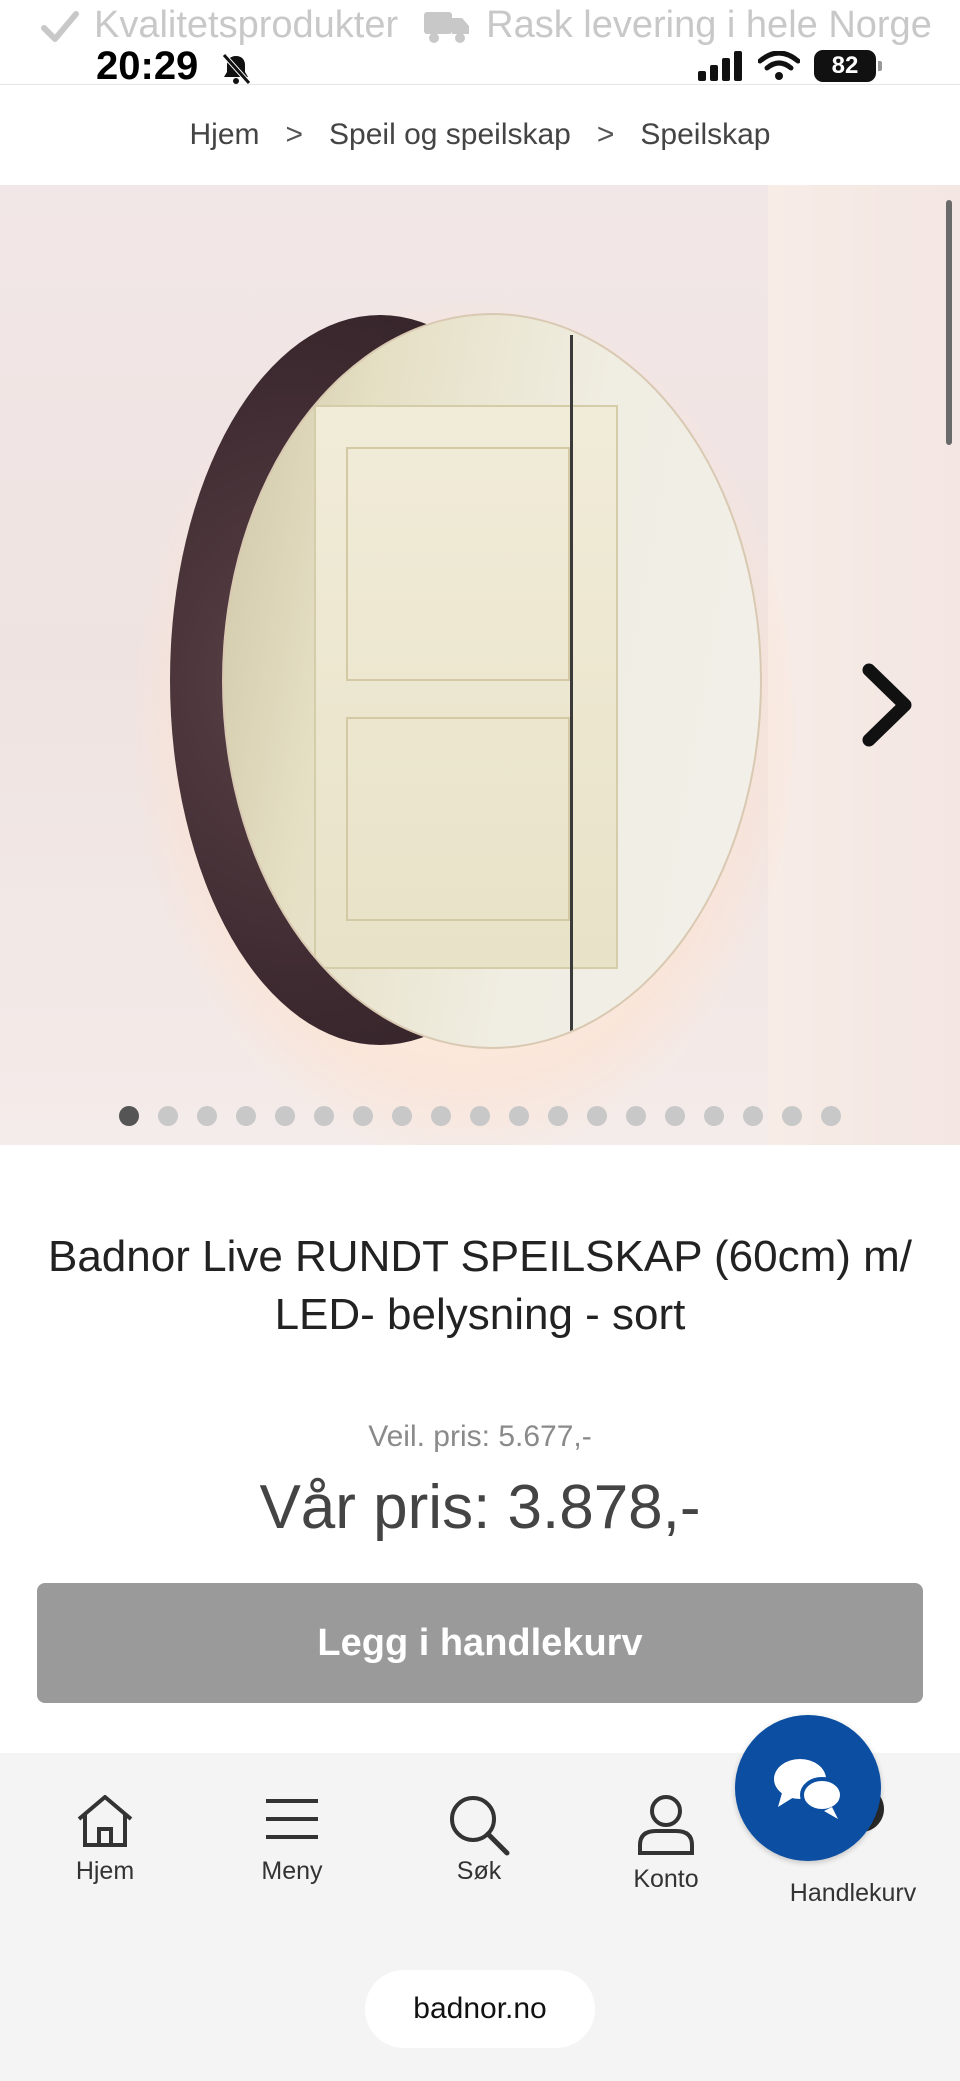  Describe the element at coordinates (949, 322) in the screenshot. I see `page-scrollbar` at that location.